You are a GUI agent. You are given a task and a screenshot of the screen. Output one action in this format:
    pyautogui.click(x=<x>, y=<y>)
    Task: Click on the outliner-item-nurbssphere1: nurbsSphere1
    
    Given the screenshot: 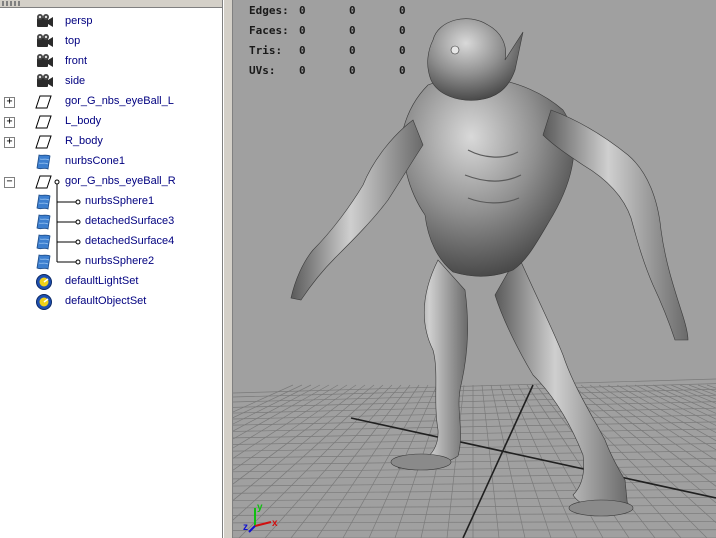 What is the action you would take?
    pyautogui.click(x=109, y=202)
    